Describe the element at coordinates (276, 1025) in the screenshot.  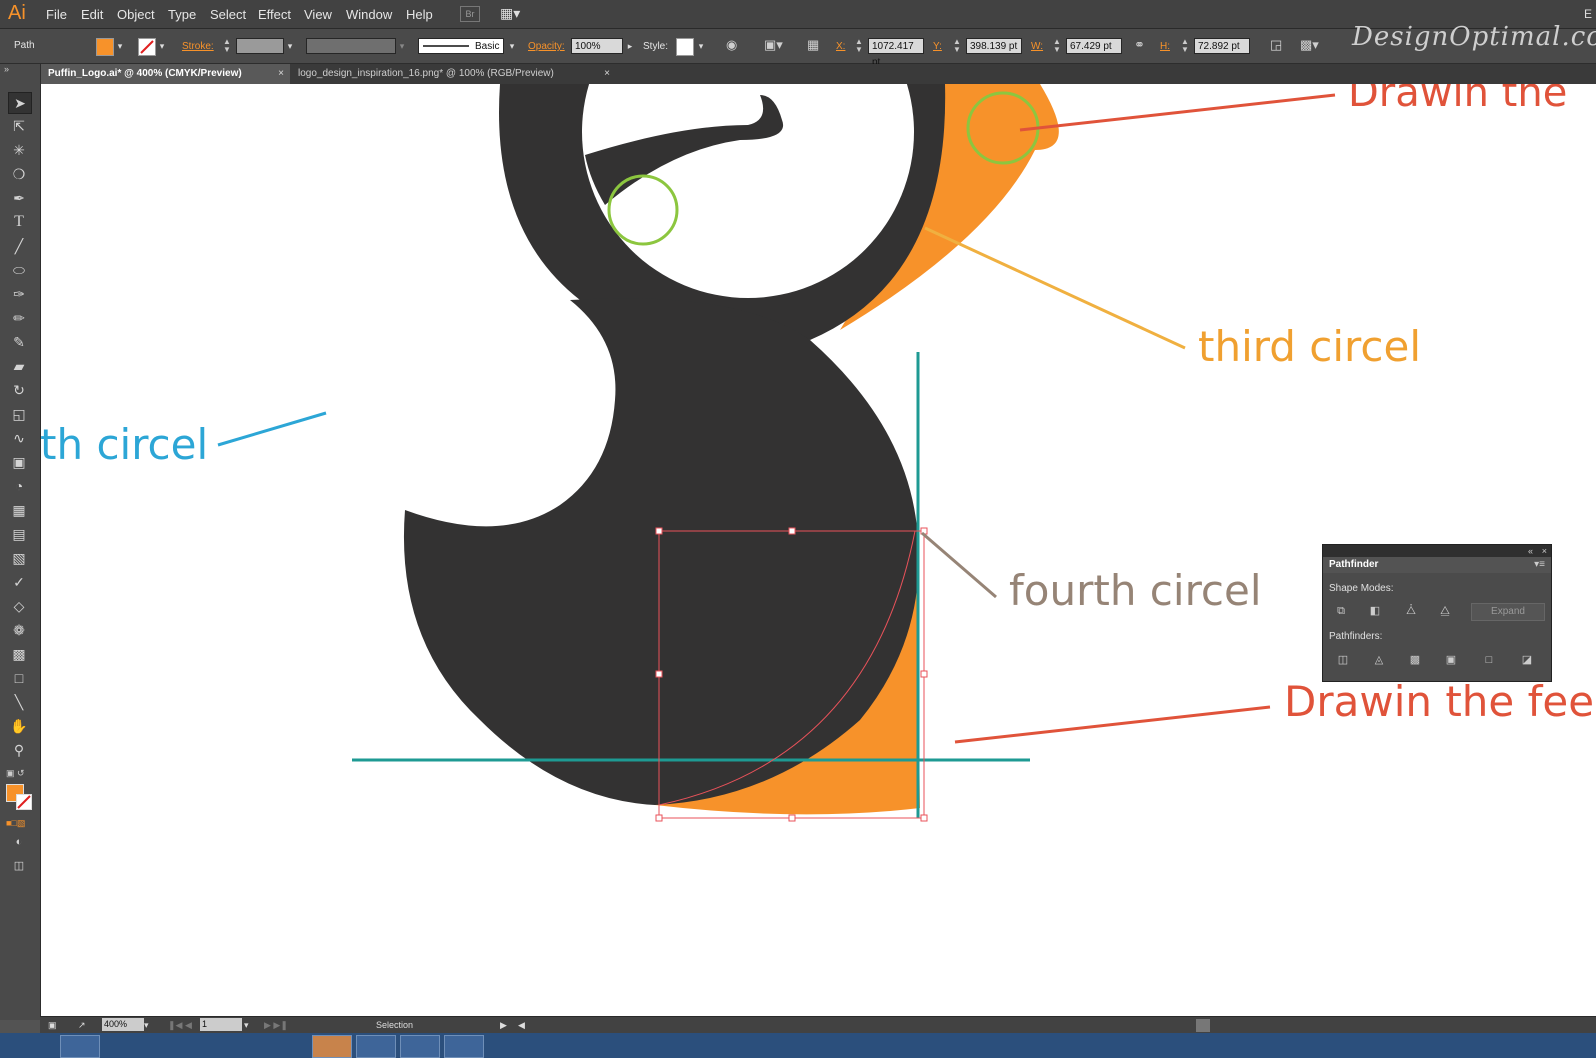
I see `last-artboard-icon: ▶ ▶❚` at that location.